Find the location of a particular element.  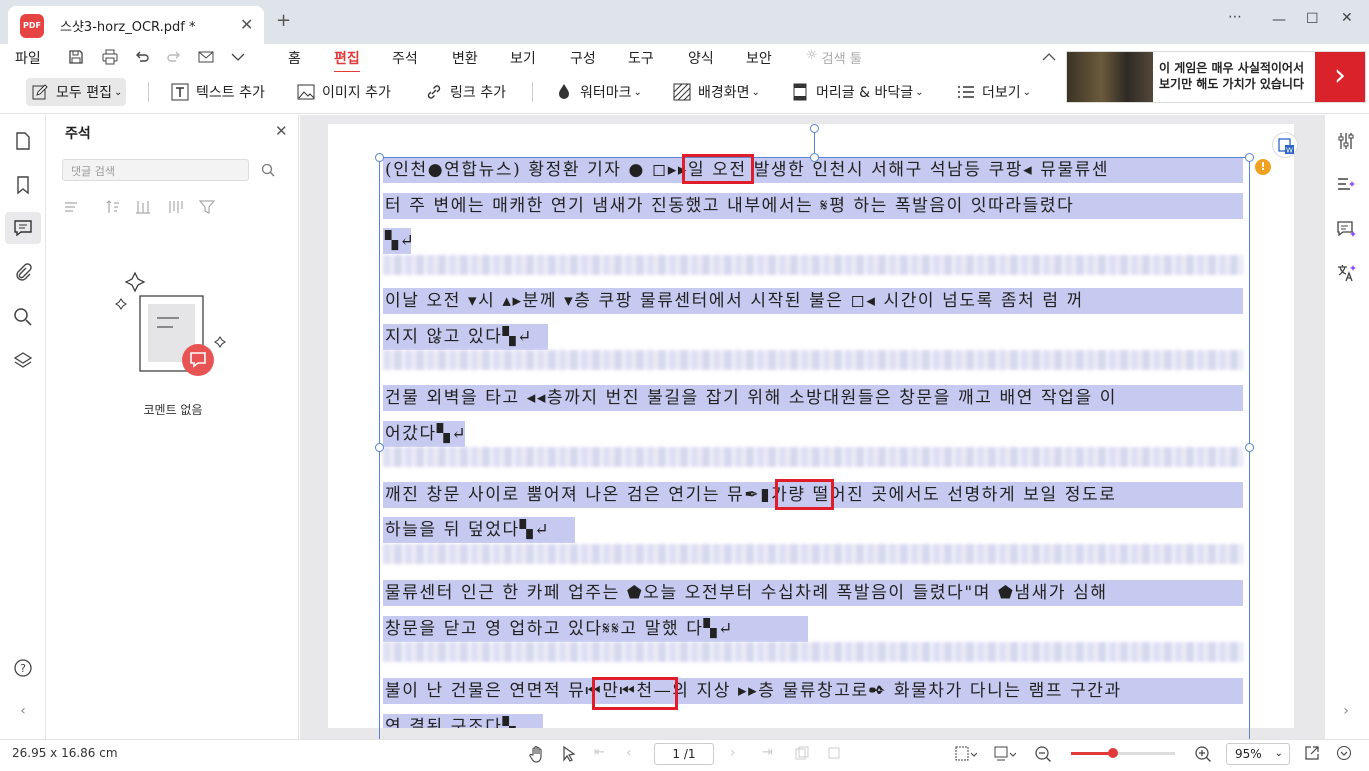

ai-comment-icon is located at coordinates (1346, 229).